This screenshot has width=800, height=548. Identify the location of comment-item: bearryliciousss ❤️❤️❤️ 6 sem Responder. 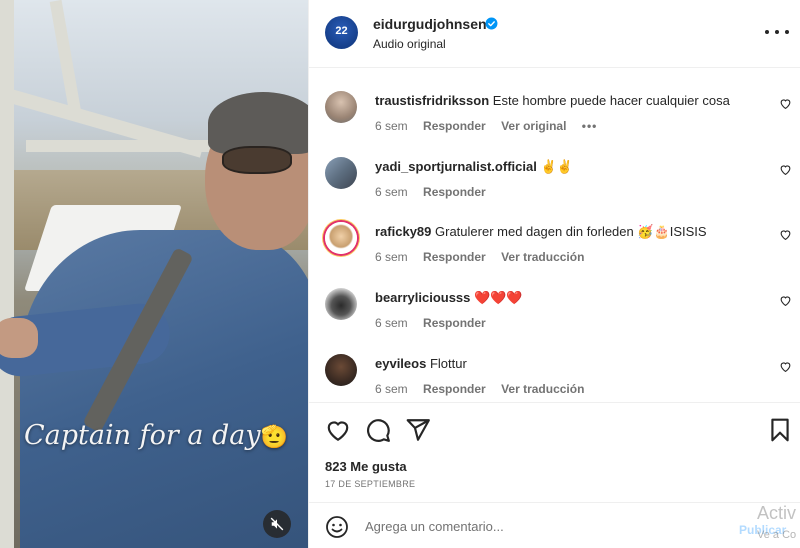
(554, 298).